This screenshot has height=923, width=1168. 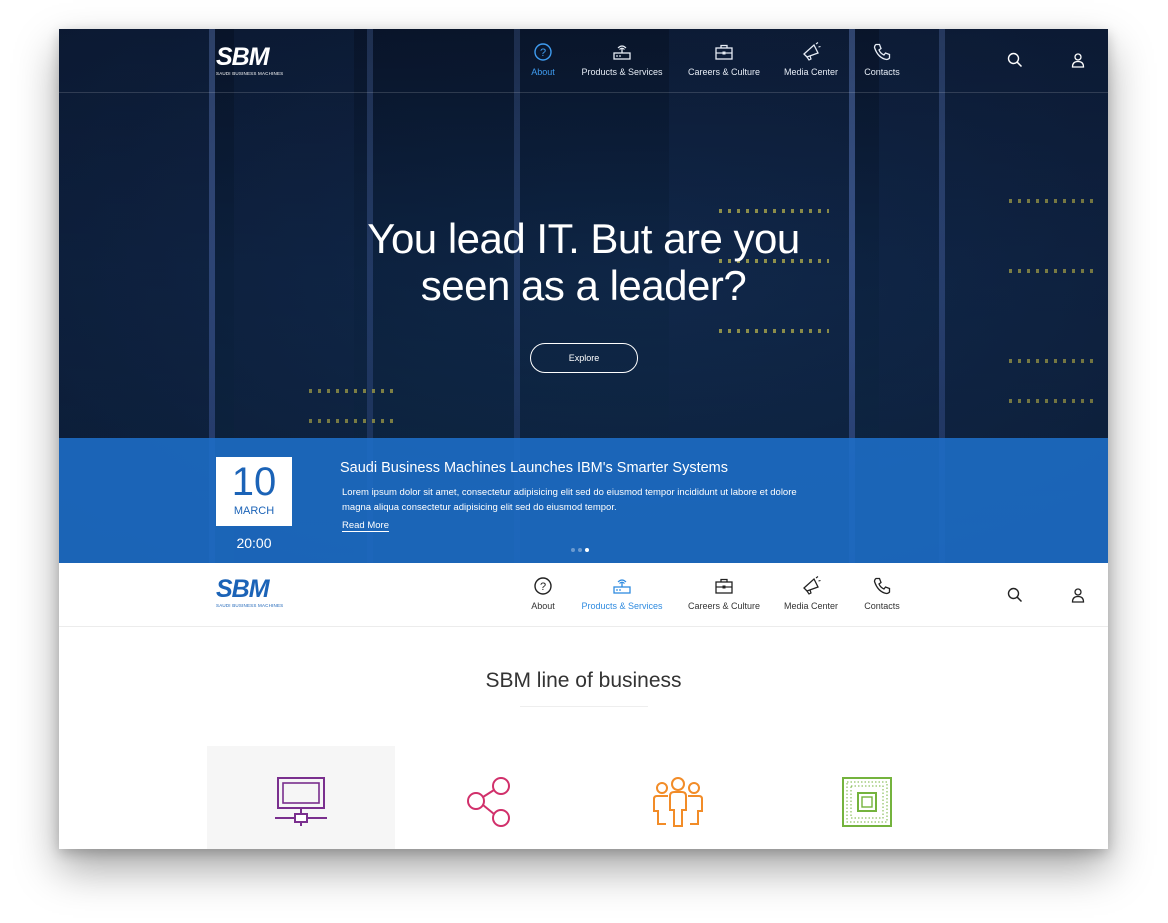 What do you see at coordinates (867, 802) in the screenshot?
I see `chip-icon` at bounding box center [867, 802].